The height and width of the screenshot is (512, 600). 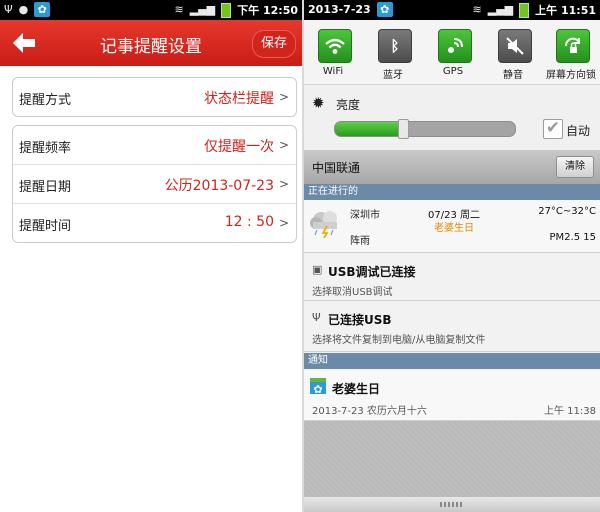 I want to click on notification-title: 已连接USB, so click(x=360, y=320).